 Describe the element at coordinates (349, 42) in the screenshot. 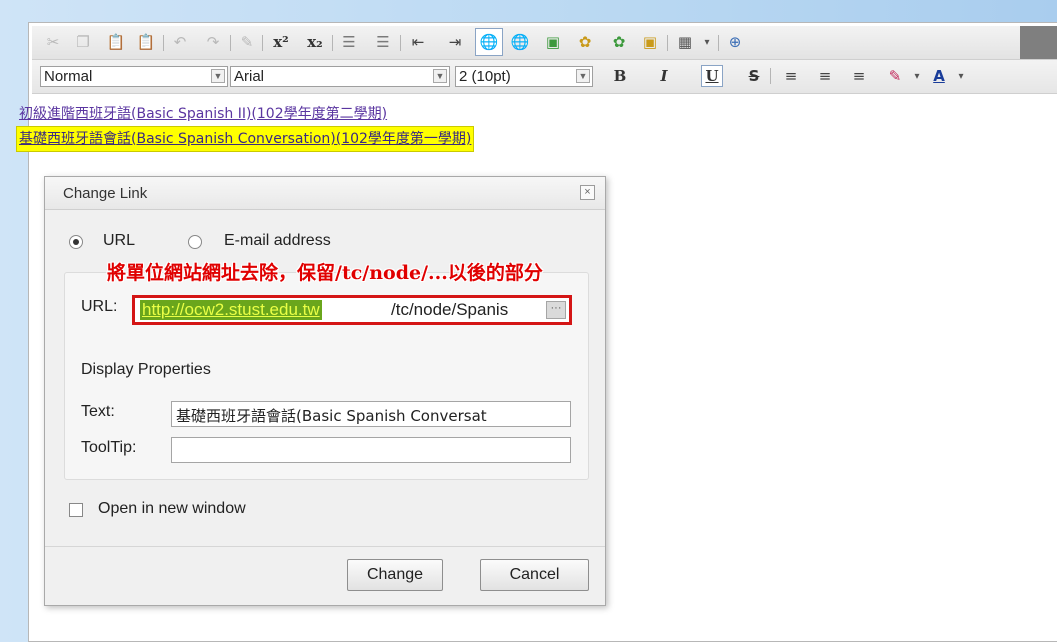

I see `ordered-list-icon: ☰` at that location.